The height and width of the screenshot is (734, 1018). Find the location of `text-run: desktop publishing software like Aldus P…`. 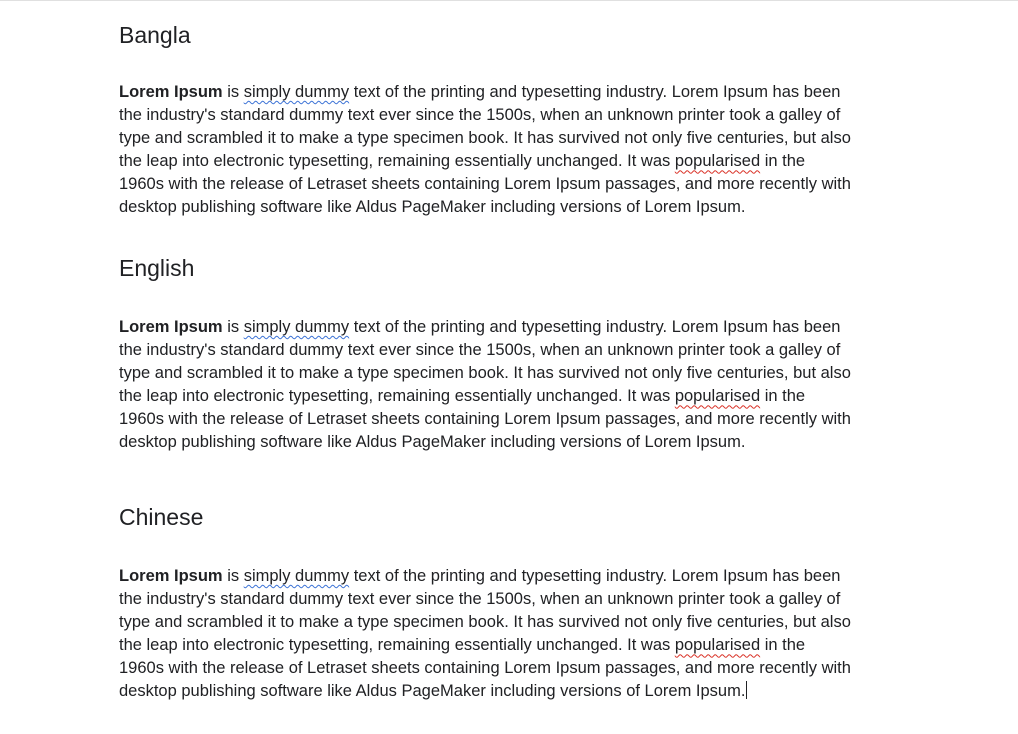

text-run: desktop publishing software like Aldus P… is located at coordinates (432, 691).